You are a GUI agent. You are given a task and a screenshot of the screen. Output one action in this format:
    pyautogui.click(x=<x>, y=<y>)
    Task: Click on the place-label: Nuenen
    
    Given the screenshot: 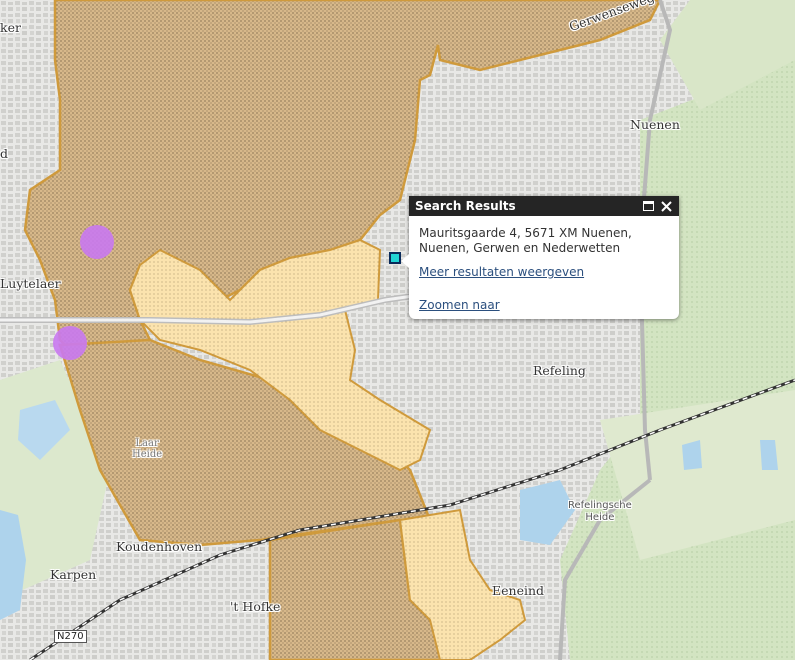 What is the action you would take?
    pyautogui.click(x=655, y=124)
    